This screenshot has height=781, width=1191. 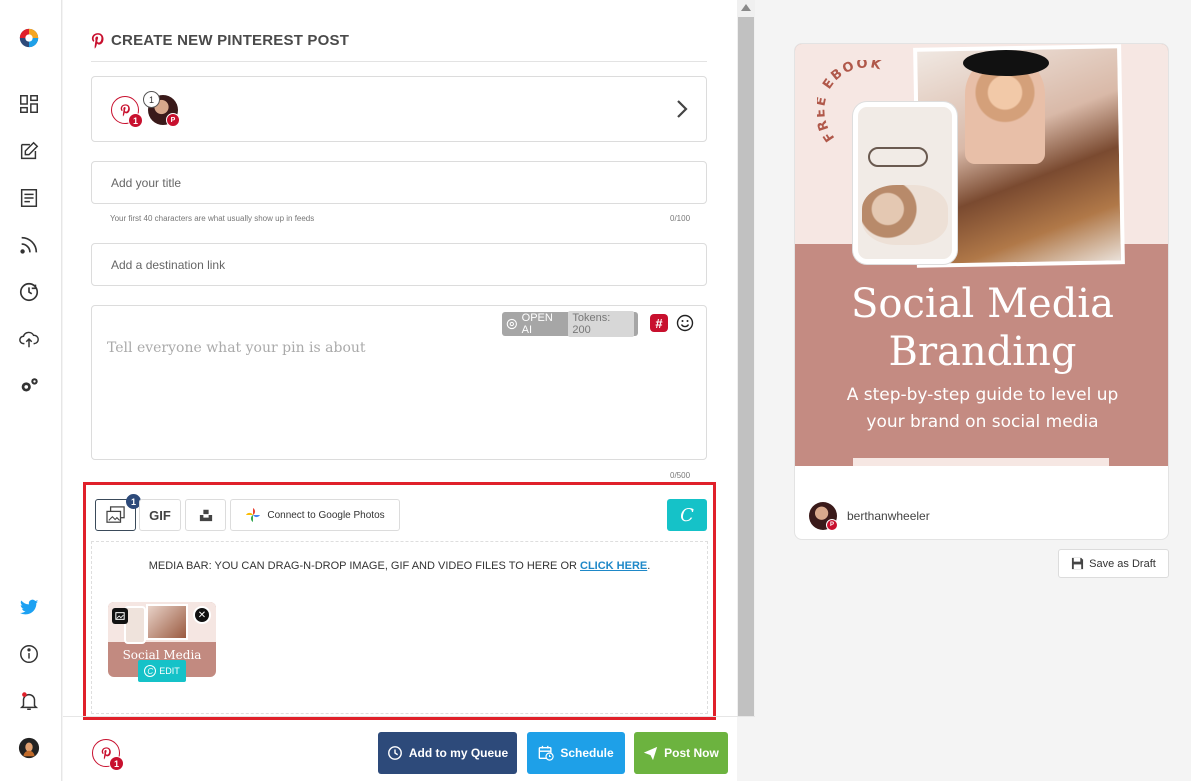 I want to click on info-icon, so click(x=29, y=654).